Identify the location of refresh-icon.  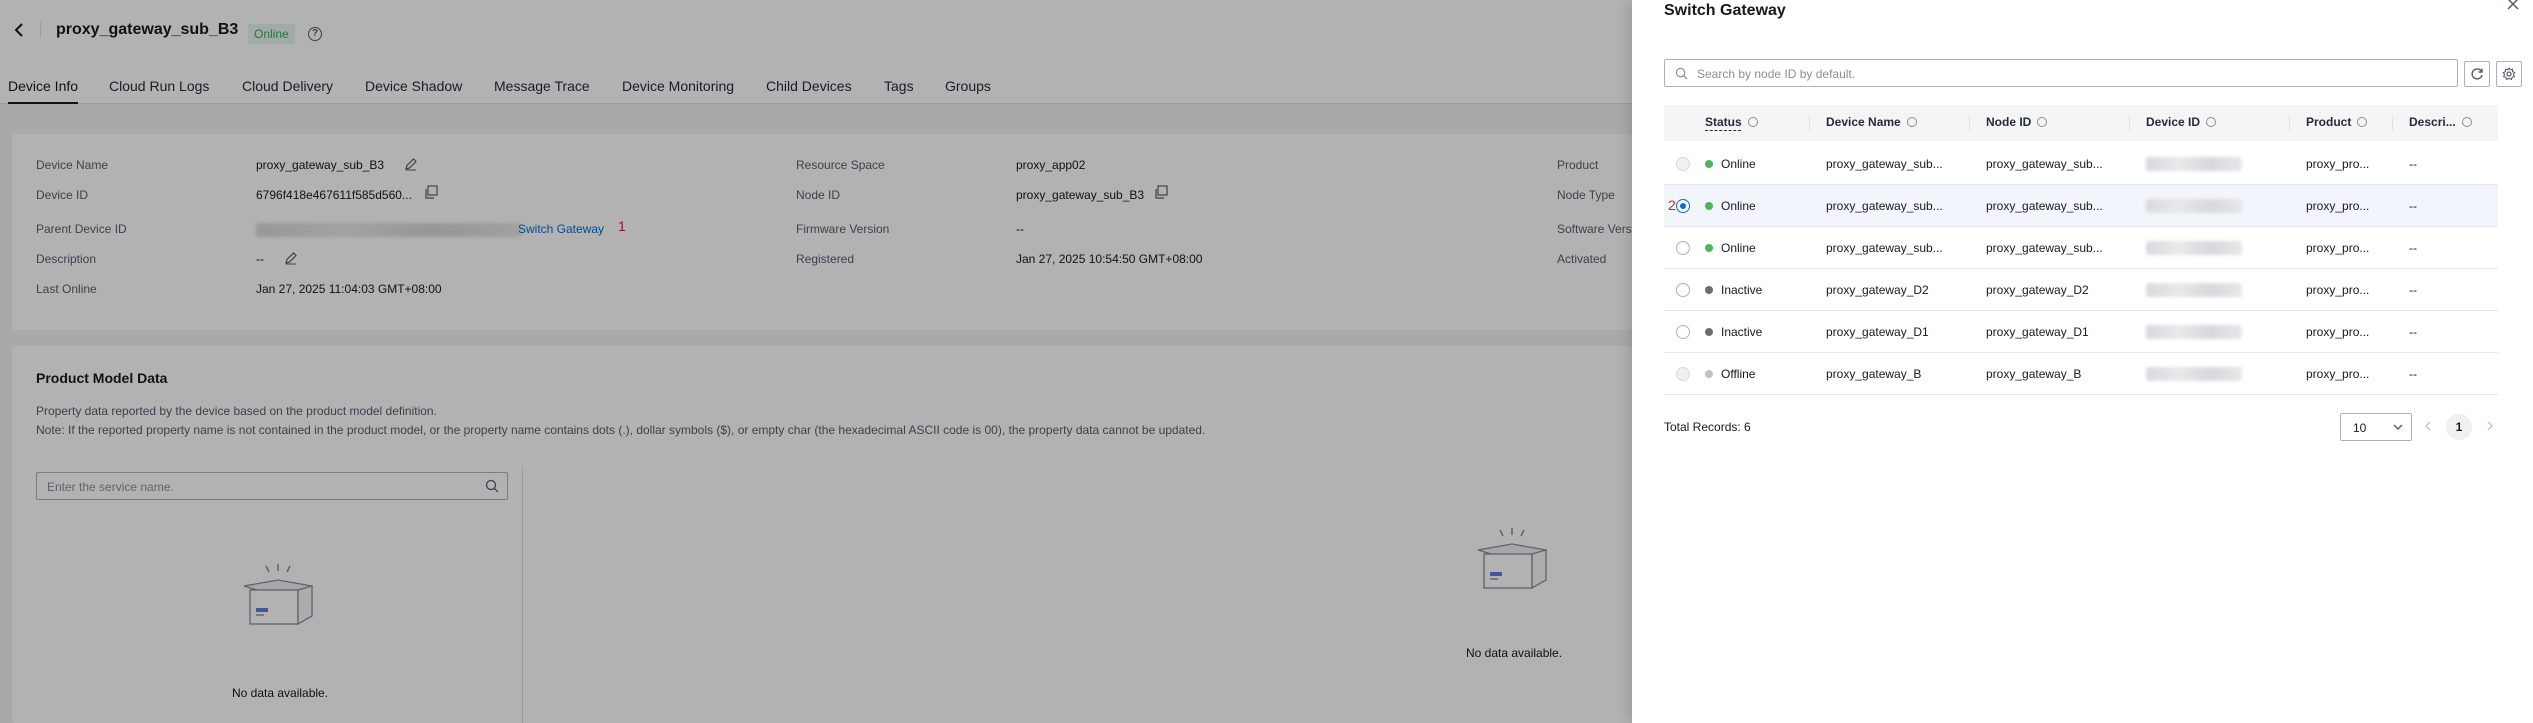
(2477, 74).